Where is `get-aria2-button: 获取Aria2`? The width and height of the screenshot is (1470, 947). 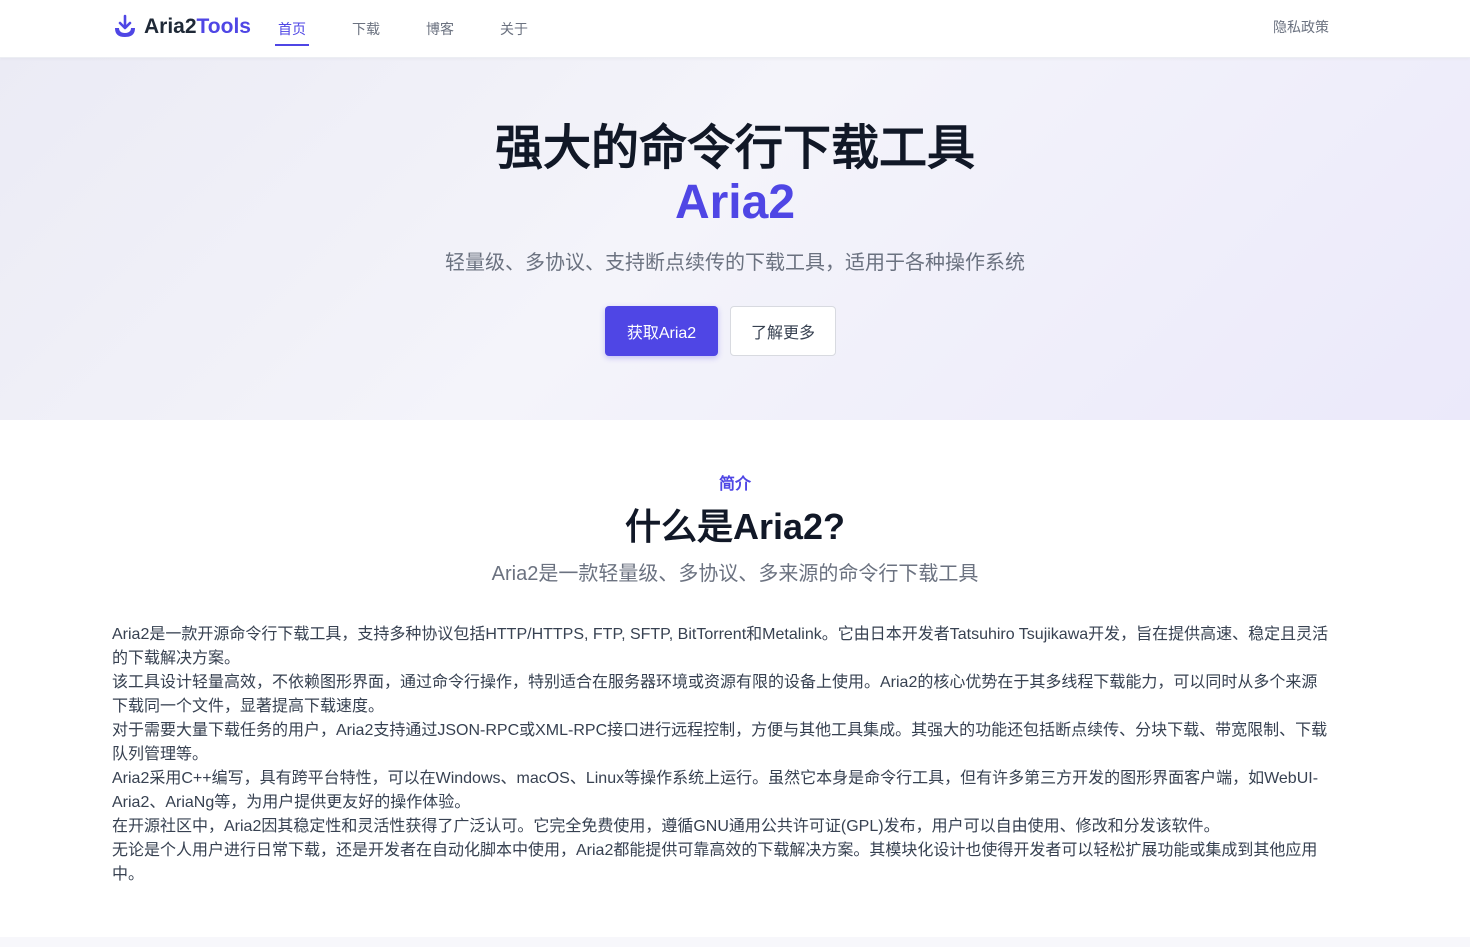
get-aria2-button: 获取Aria2 is located at coordinates (661, 331).